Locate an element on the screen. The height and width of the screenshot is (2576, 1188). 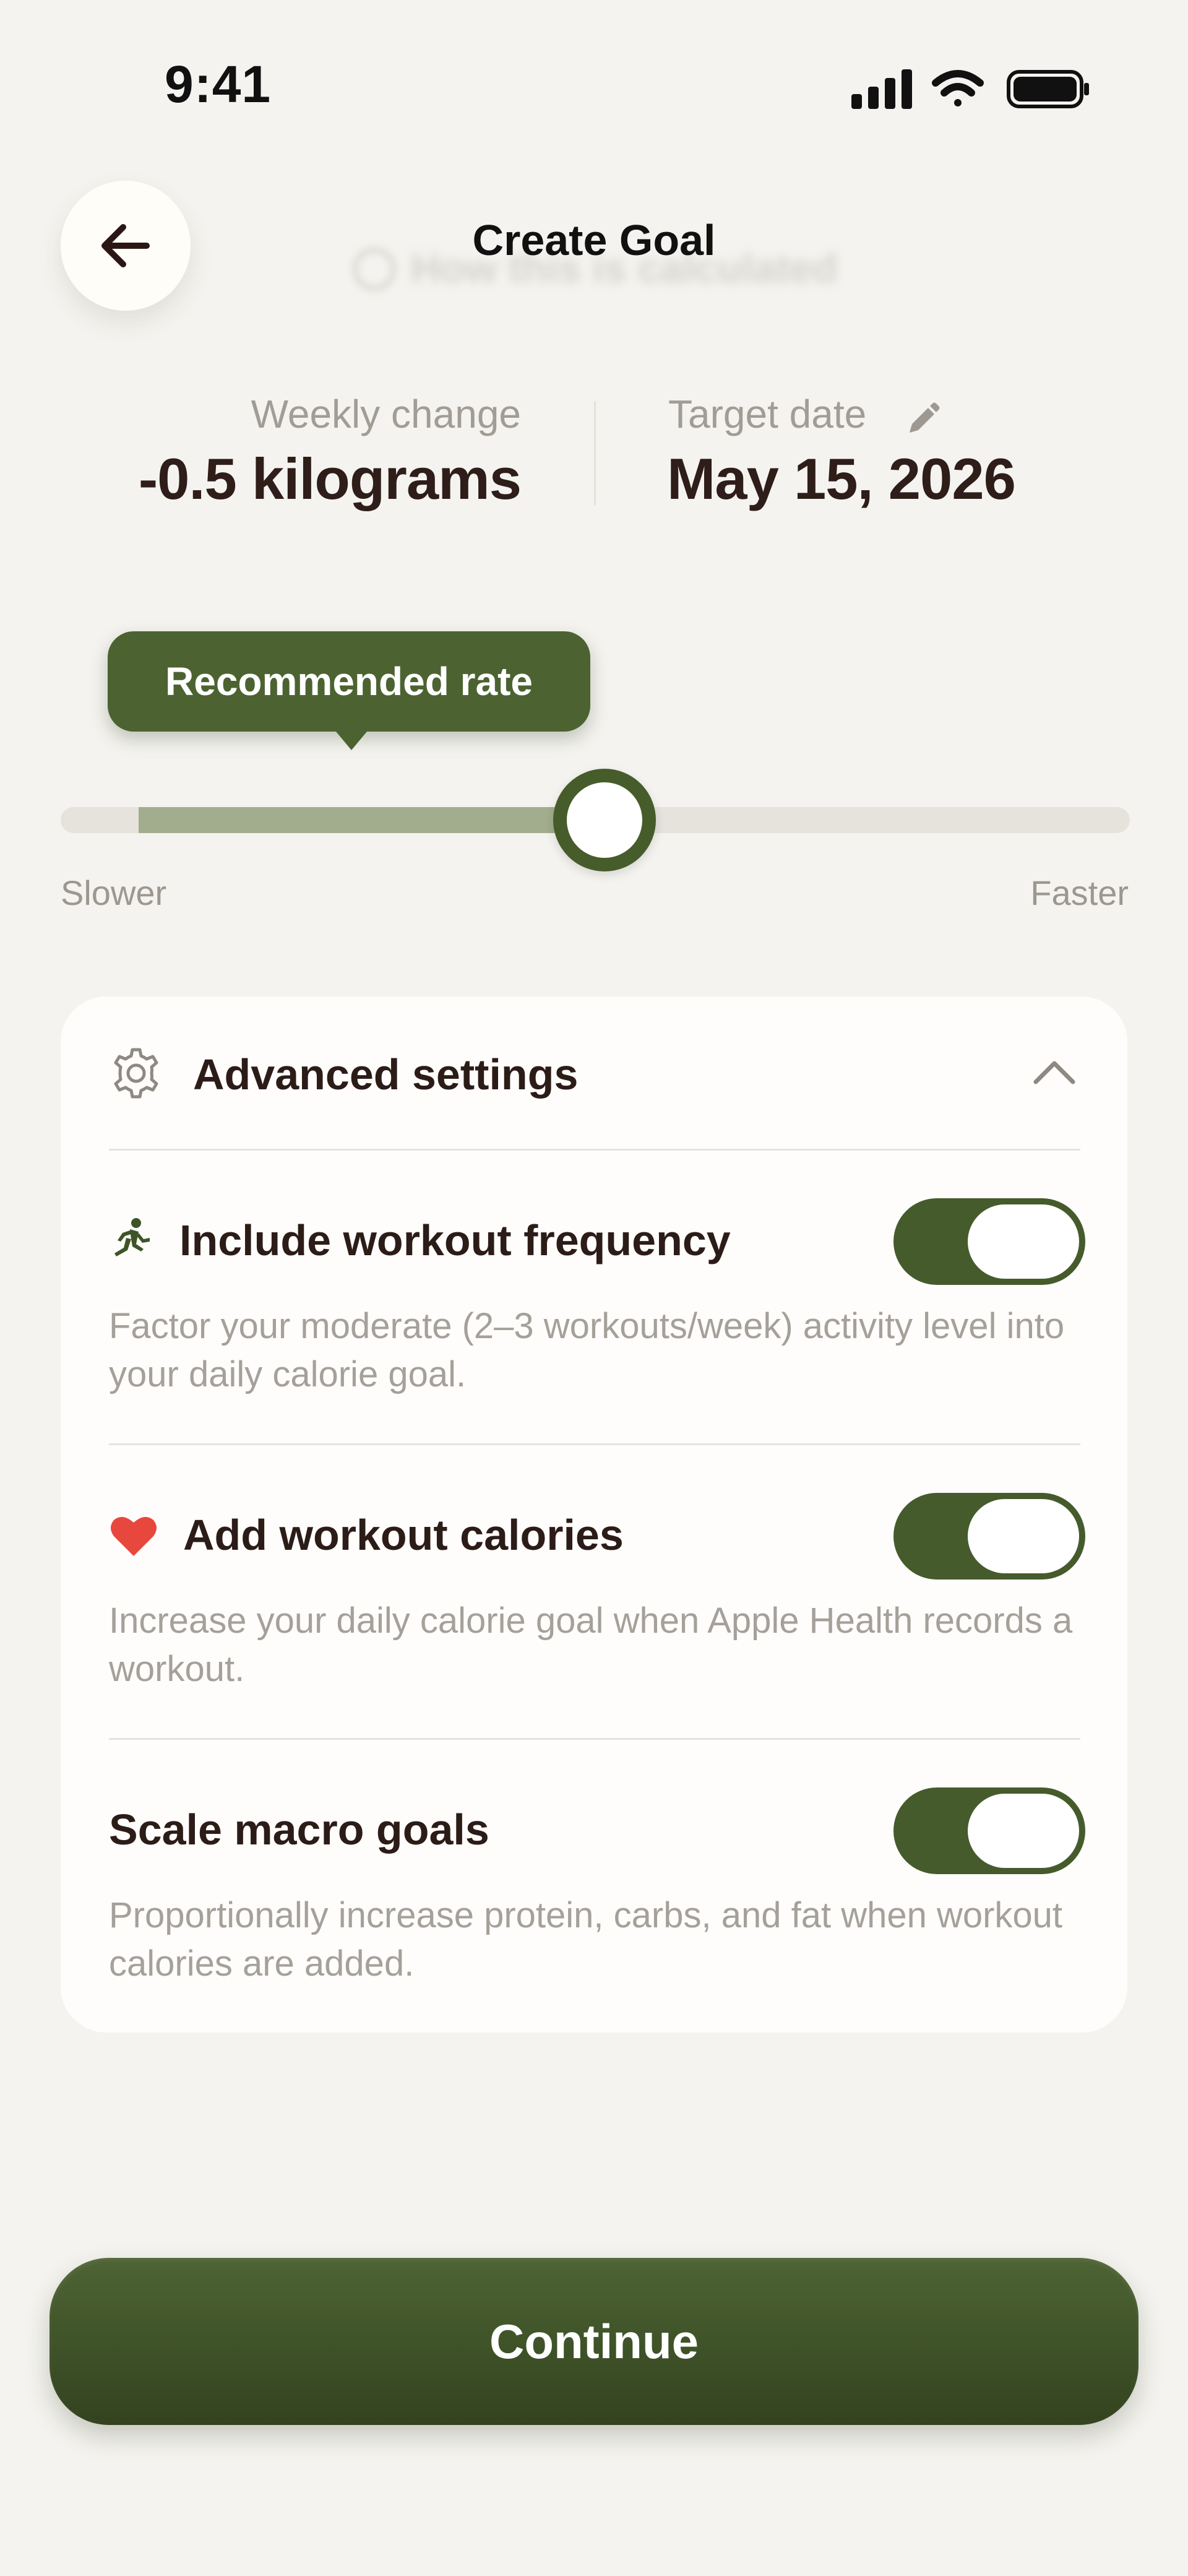
add-workout-calories-title: Add workout calories is located at coordinates (403, 1535).